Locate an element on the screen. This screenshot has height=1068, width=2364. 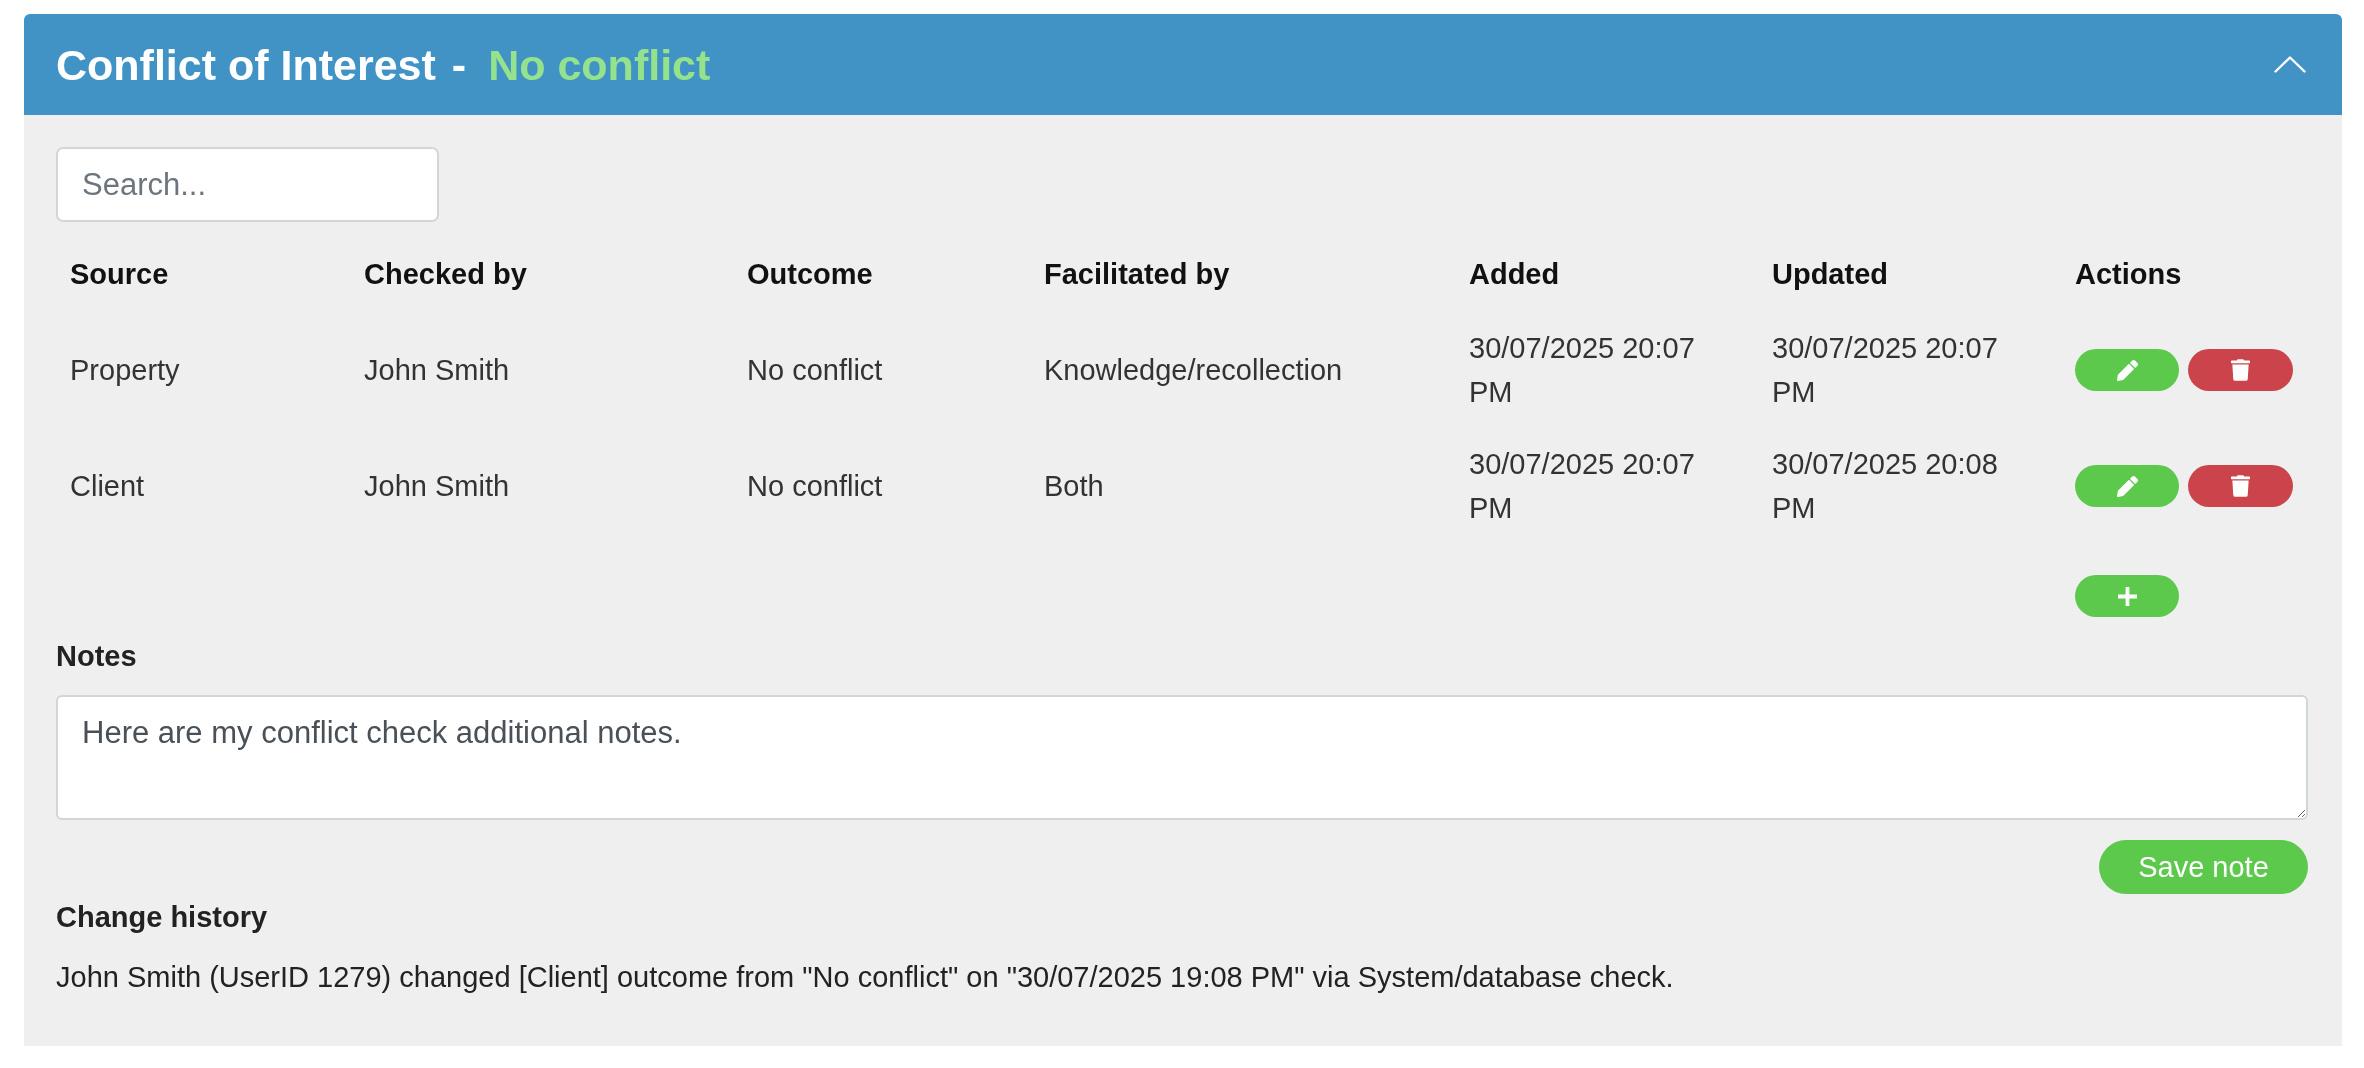
change-history-label: Change history is located at coordinates (162, 917).